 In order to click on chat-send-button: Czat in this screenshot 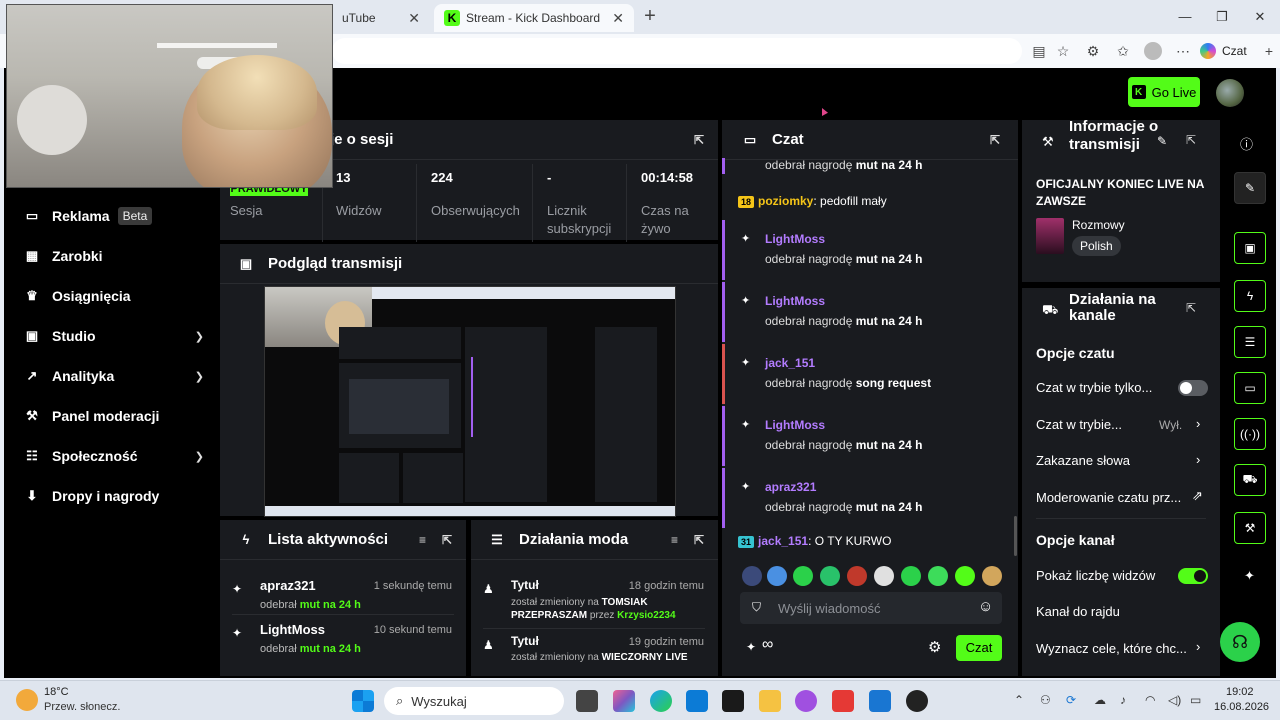, I will do `click(979, 648)`.